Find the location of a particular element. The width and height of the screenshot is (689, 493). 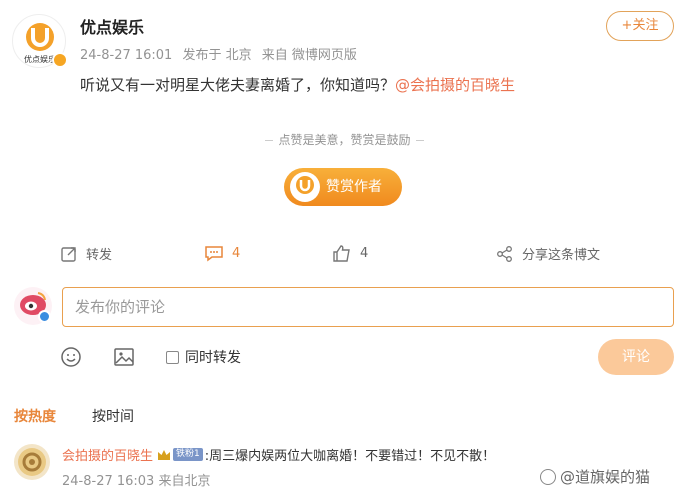

crown-icon is located at coordinates (164, 454).